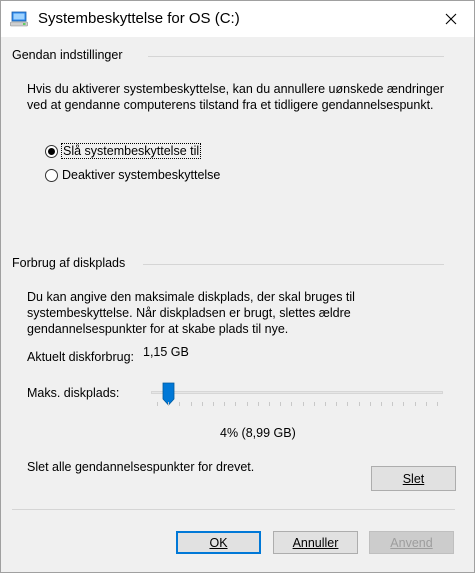 This screenshot has width=475, height=573. I want to click on delete-button-label: Slet, so click(413, 478).